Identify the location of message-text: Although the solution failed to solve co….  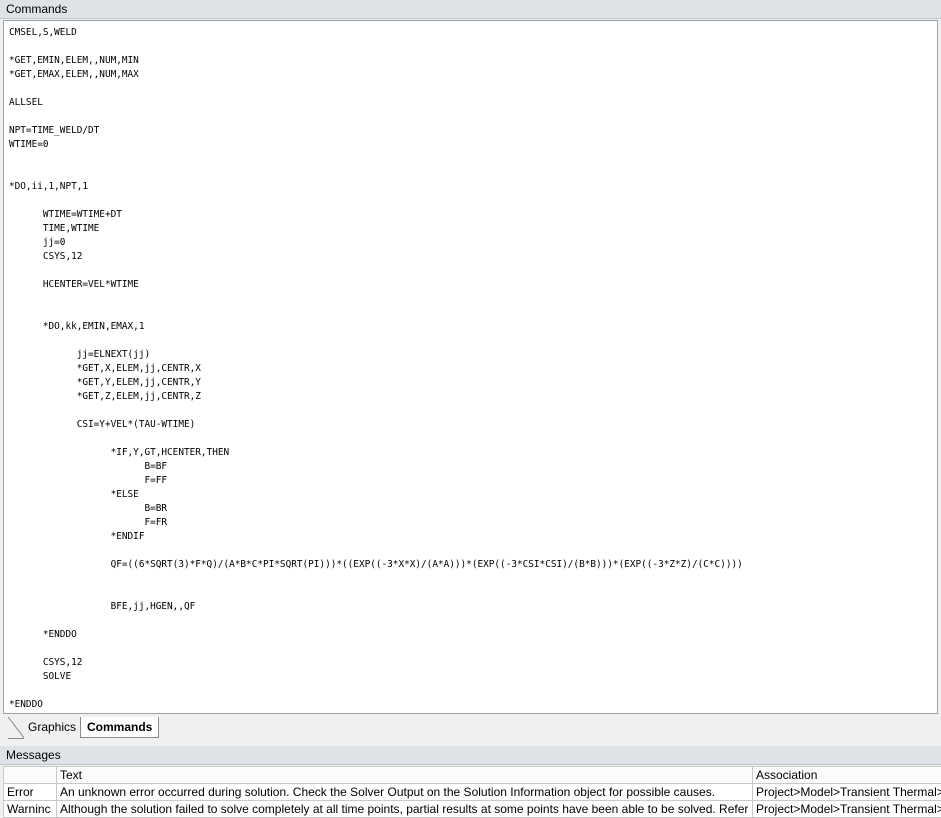
(405, 809).